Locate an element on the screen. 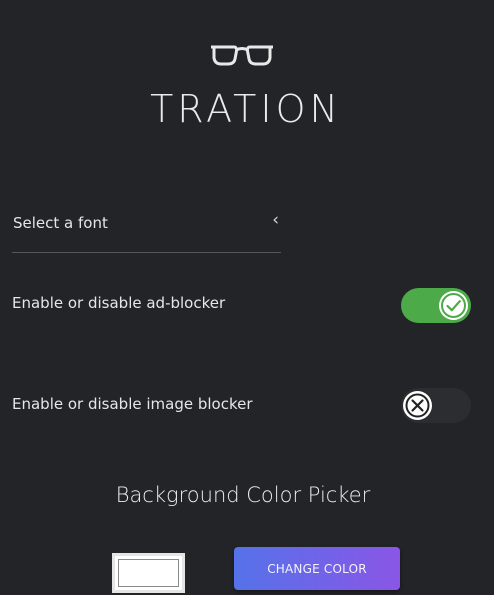 This screenshot has height=595, width=494. color-swatch is located at coordinates (148, 573).